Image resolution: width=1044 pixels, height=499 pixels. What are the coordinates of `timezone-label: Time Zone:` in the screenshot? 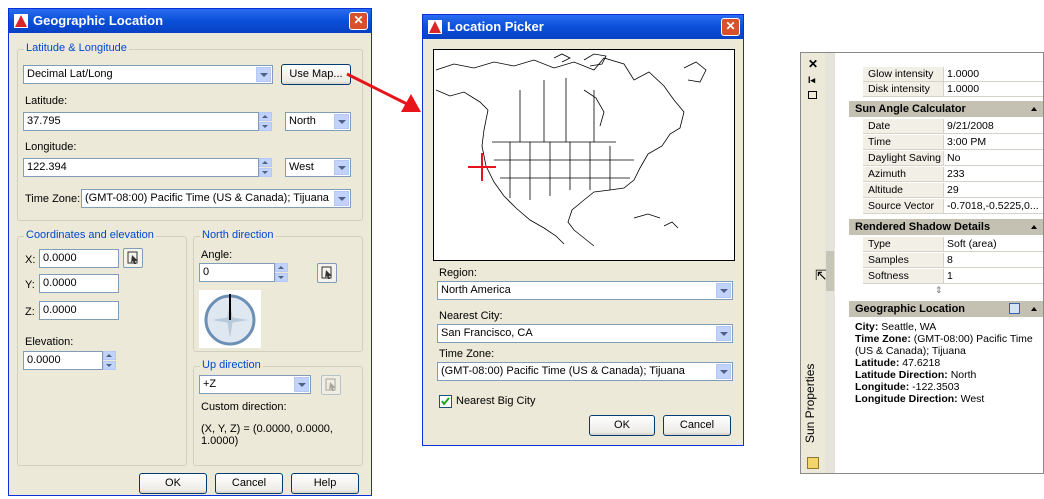 It's located at (53, 199).